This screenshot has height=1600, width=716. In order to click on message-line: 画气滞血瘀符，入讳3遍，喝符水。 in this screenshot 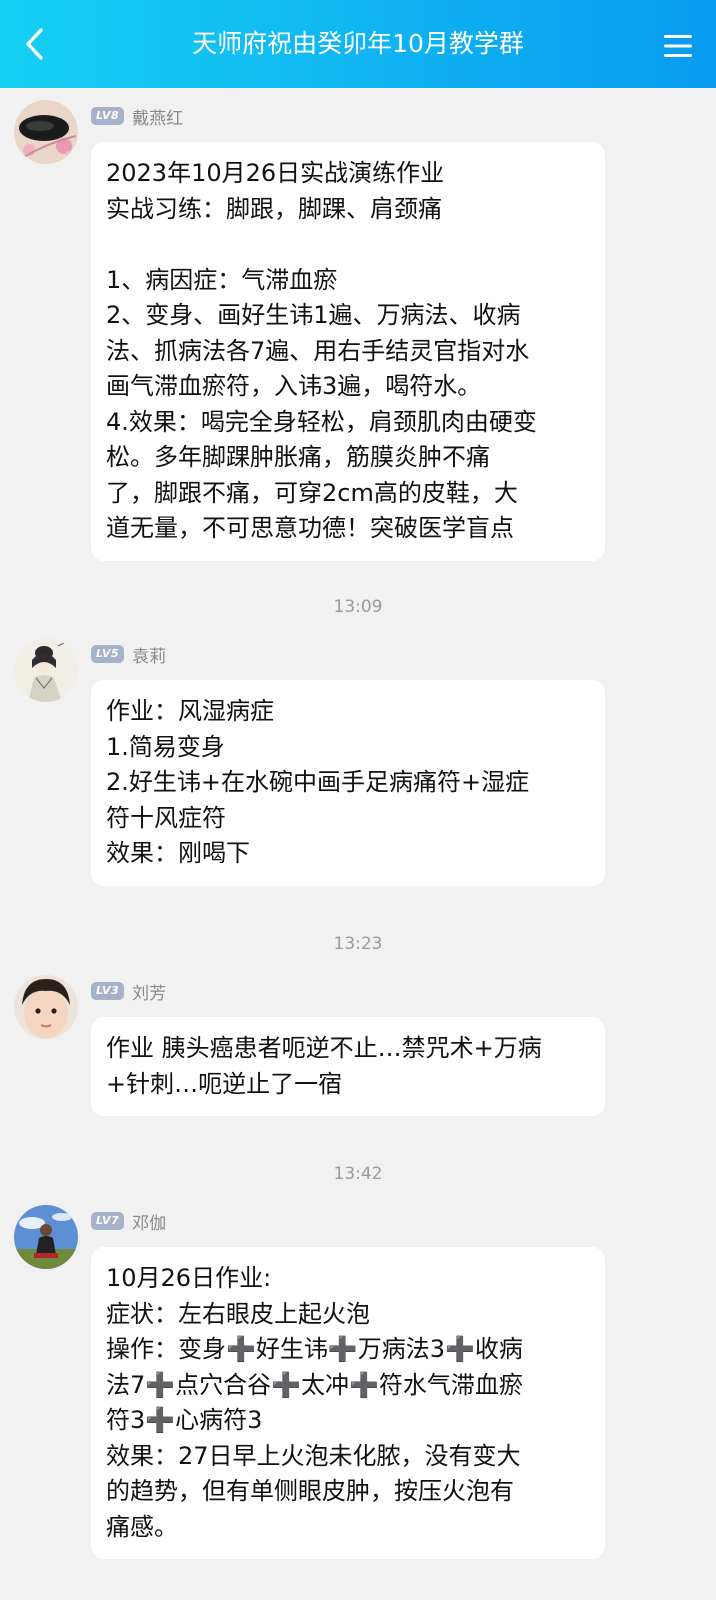, I will do `click(294, 386)`.